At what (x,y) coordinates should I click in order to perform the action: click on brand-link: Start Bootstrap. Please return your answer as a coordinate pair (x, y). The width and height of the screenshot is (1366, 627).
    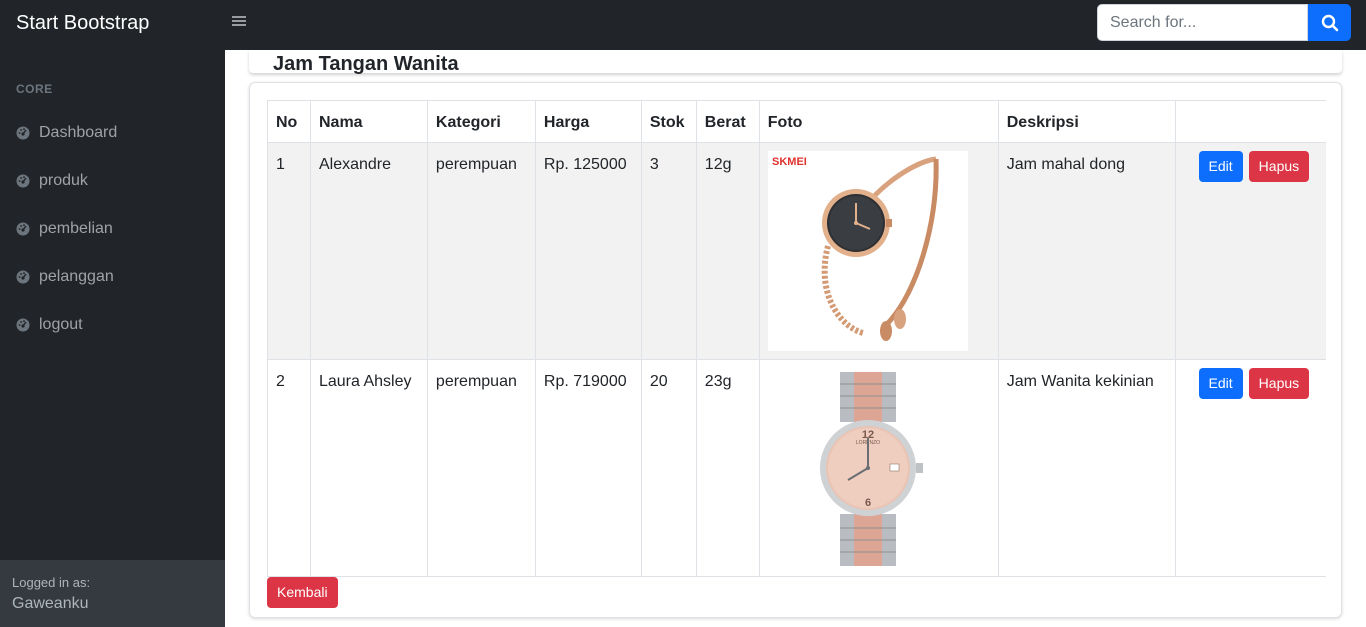
    Looking at the image, I should click on (82, 23).